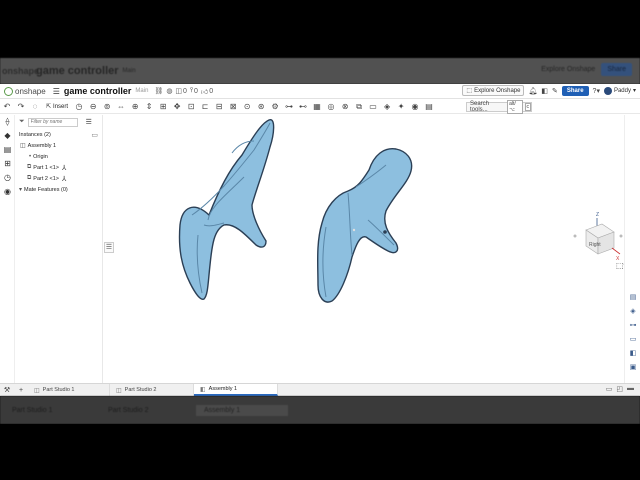 The image size is (640, 480). Describe the element at coordinates (401, 107) in the screenshot. I see `explode-icon: ✦` at that location.